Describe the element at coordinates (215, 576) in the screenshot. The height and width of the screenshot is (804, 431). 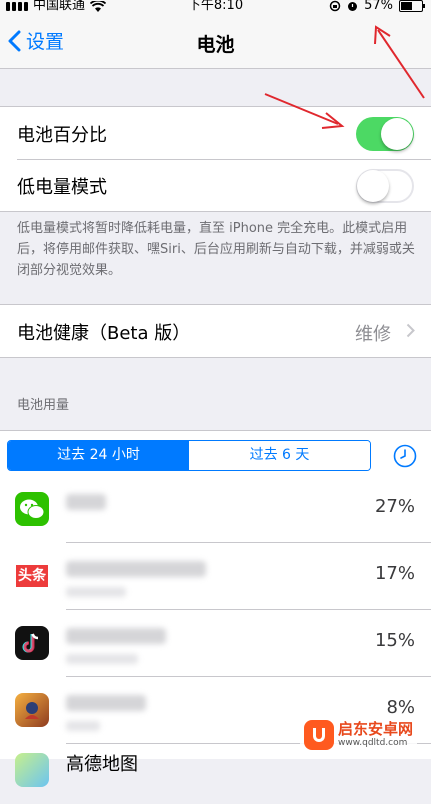
I see `app-usage-row: 头条 17%` at that location.